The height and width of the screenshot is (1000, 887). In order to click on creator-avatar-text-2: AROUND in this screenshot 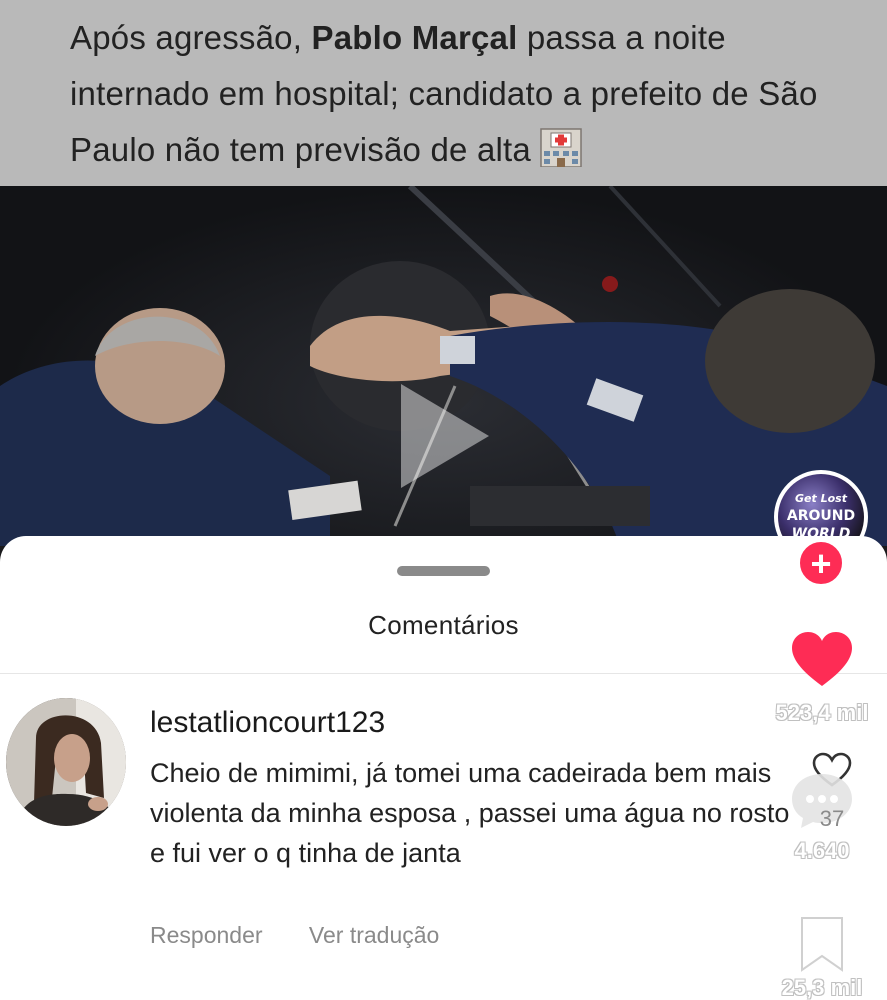, I will do `click(821, 516)`.